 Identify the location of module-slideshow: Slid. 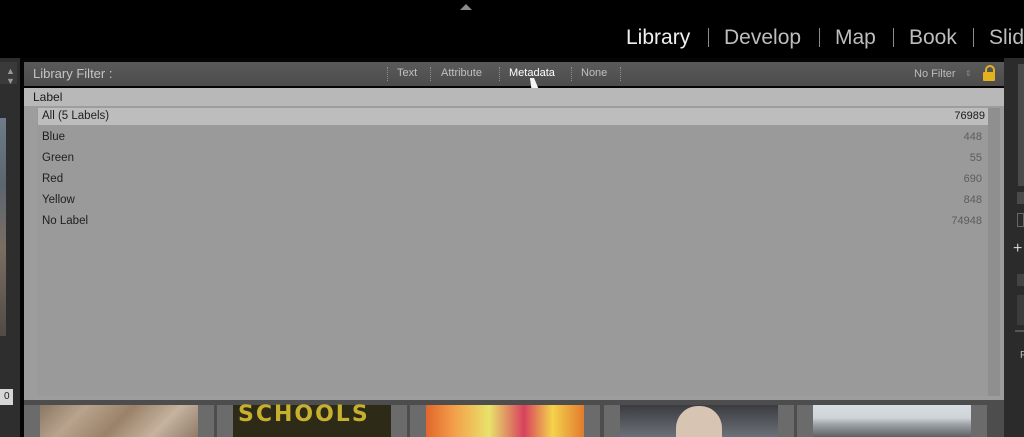
(1006, 38).